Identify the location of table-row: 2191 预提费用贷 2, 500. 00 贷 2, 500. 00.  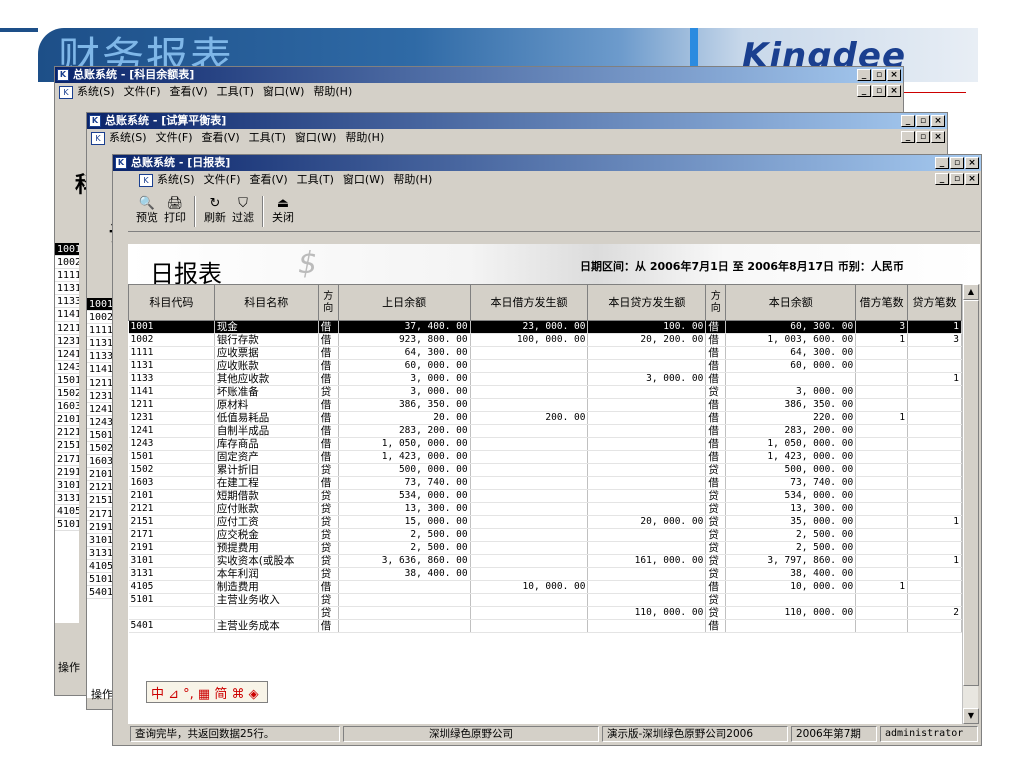
(545, 548).